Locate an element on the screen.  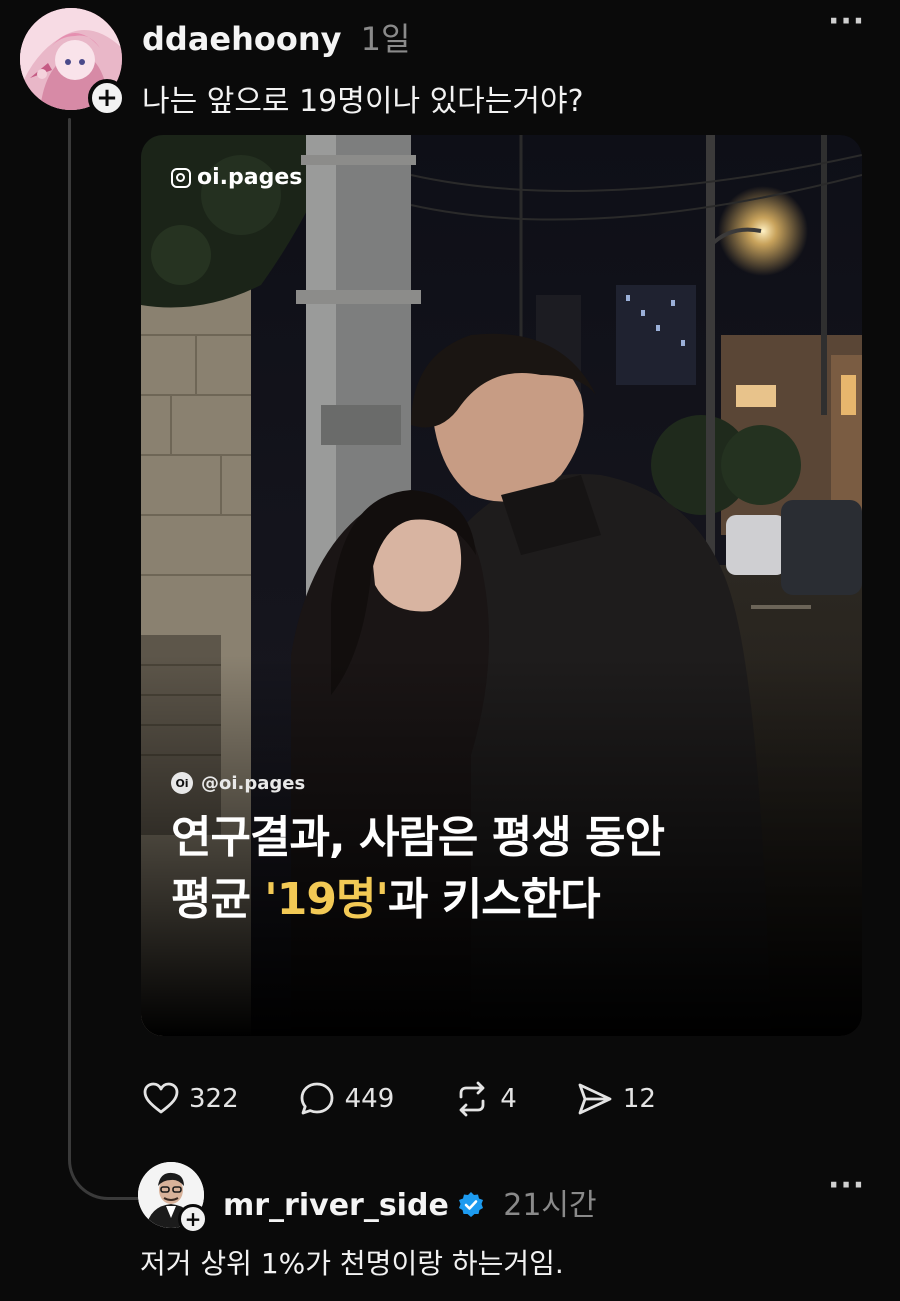
instagram-icon is located at coordinates (181, 177).